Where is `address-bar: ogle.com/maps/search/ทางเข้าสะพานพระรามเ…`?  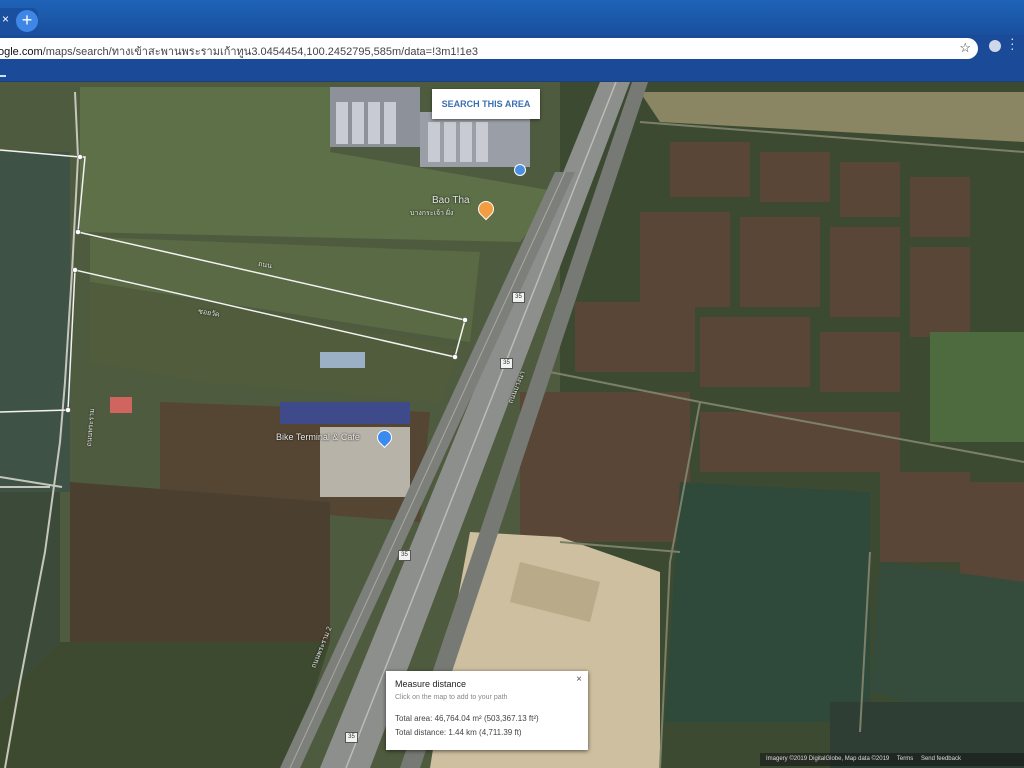
address-bar: ogle.com/maps/search/ทางเข้าสะพานพระรามเ… is located at coordinates (489, 48).